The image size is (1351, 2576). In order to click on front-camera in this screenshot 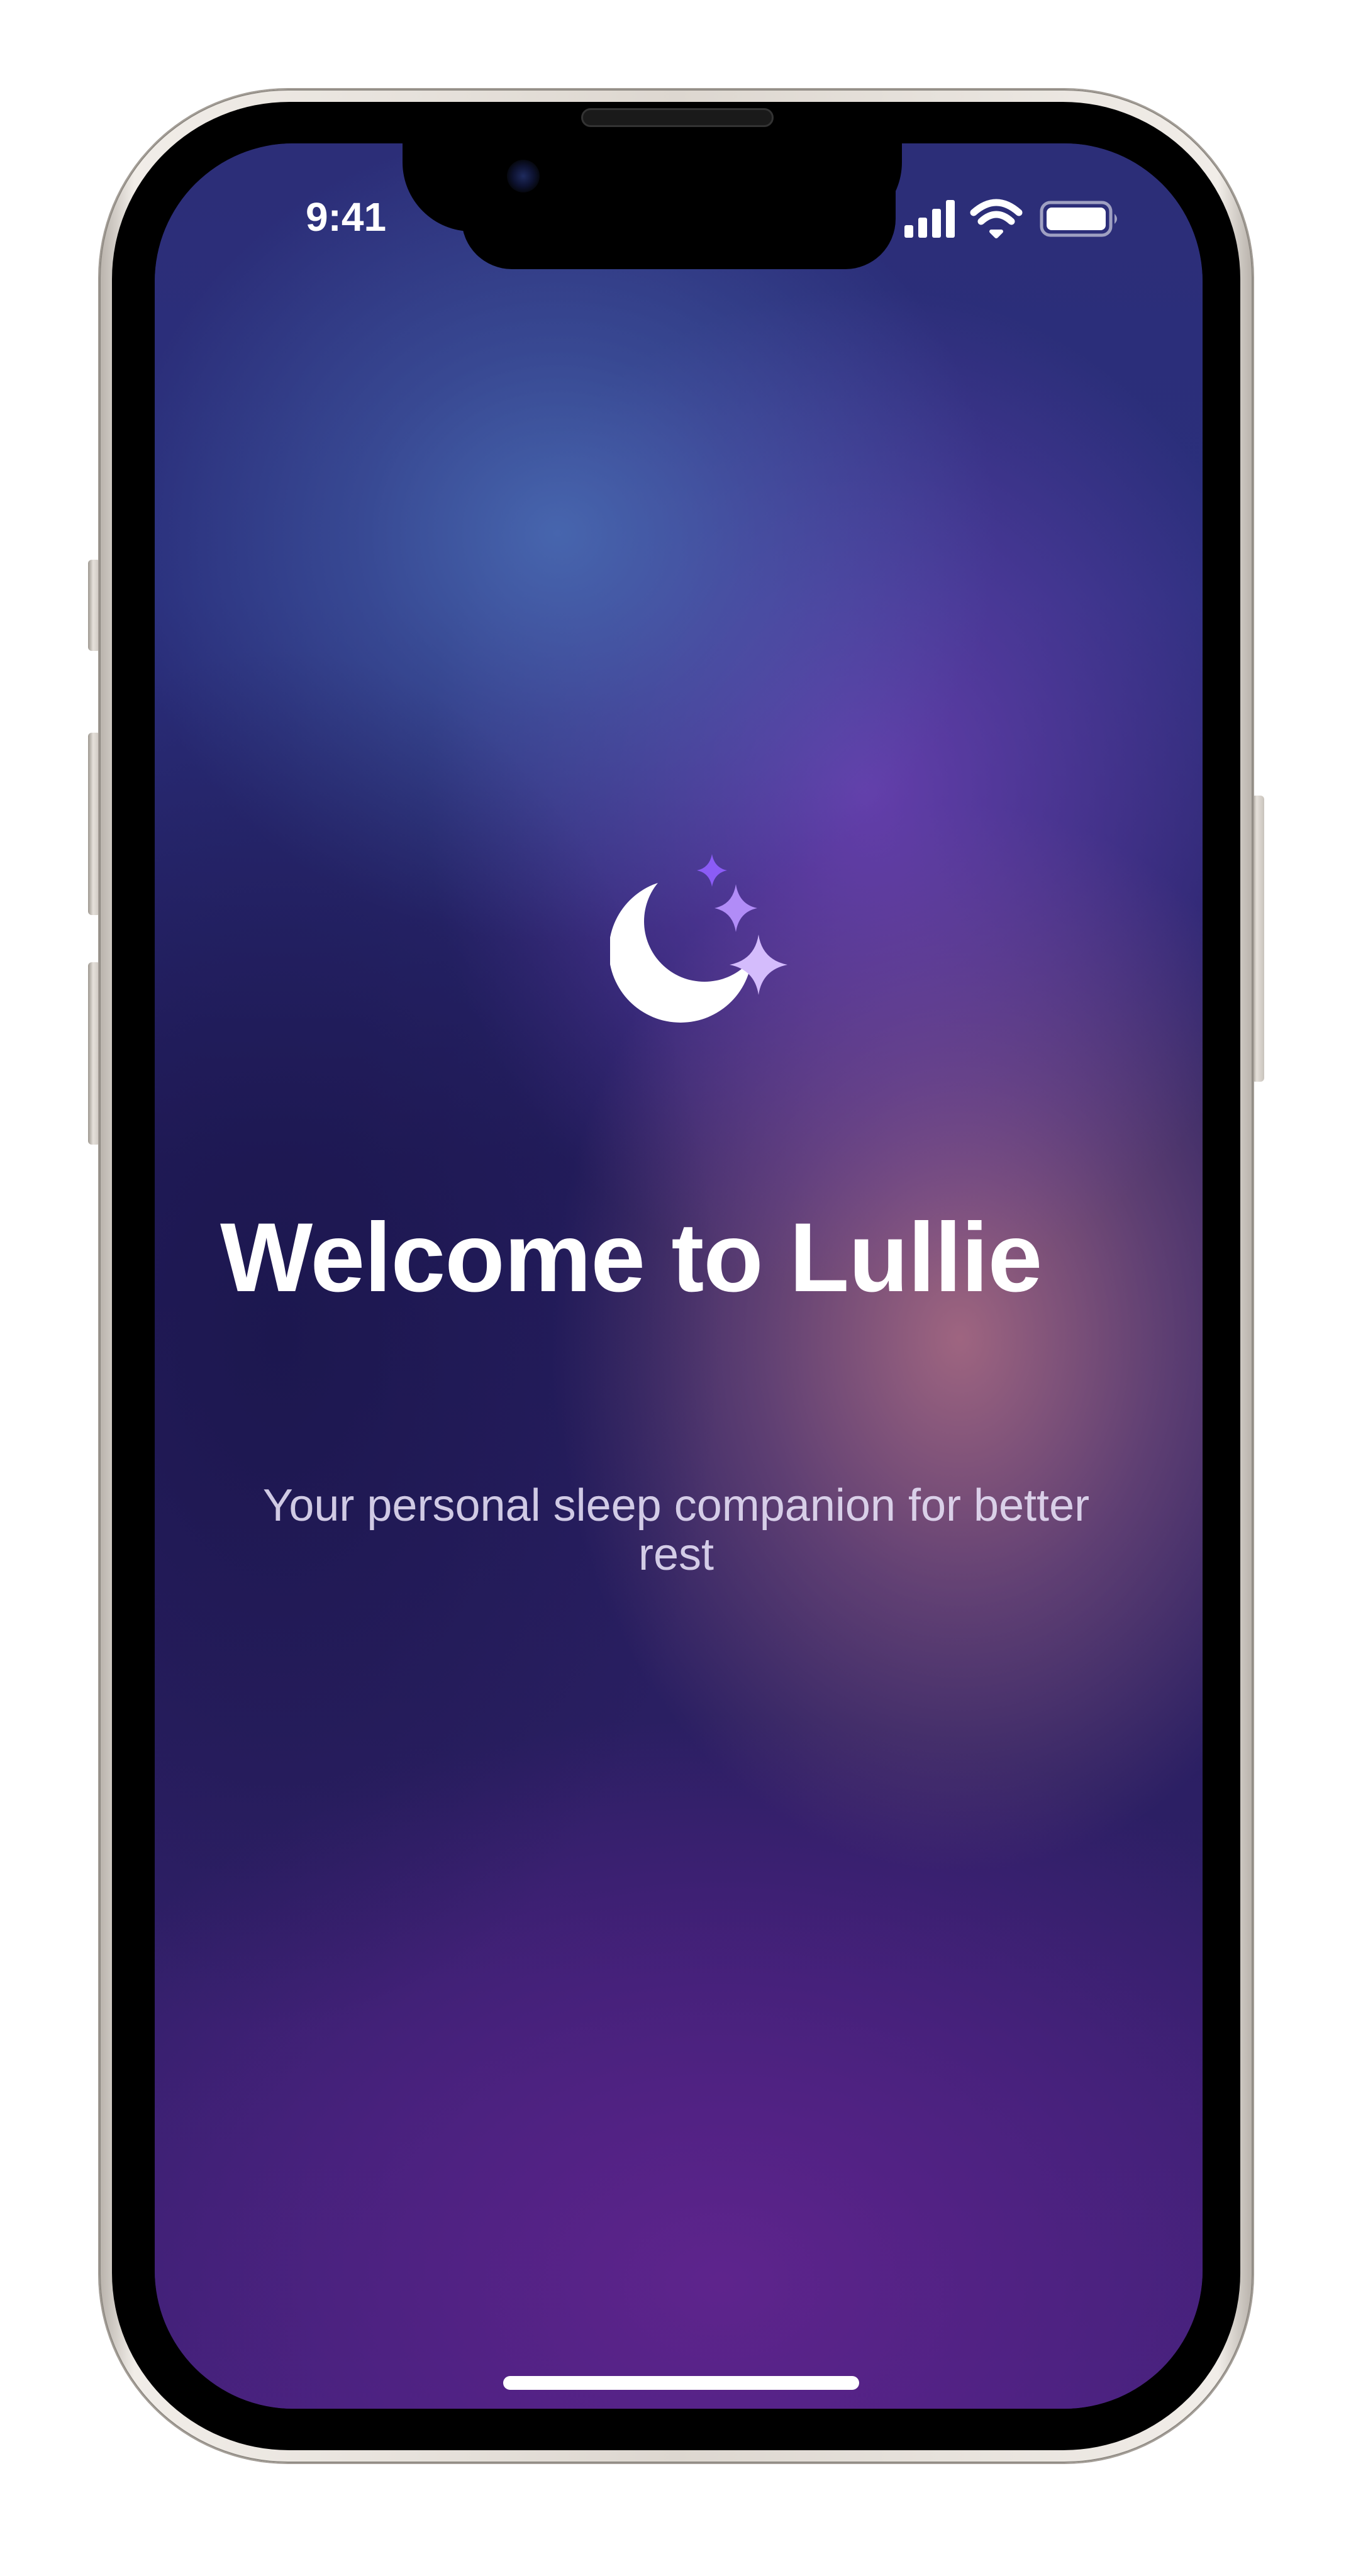, I will do `click(523, 176)`.